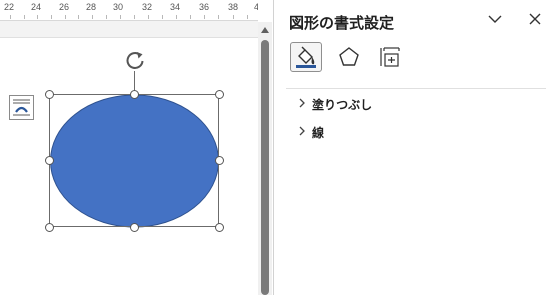 The image size is (555, 295). What do you see at coordinates (134, 160) in the screenshot?
I see `selection-frame` at bounding box center [134, 160].